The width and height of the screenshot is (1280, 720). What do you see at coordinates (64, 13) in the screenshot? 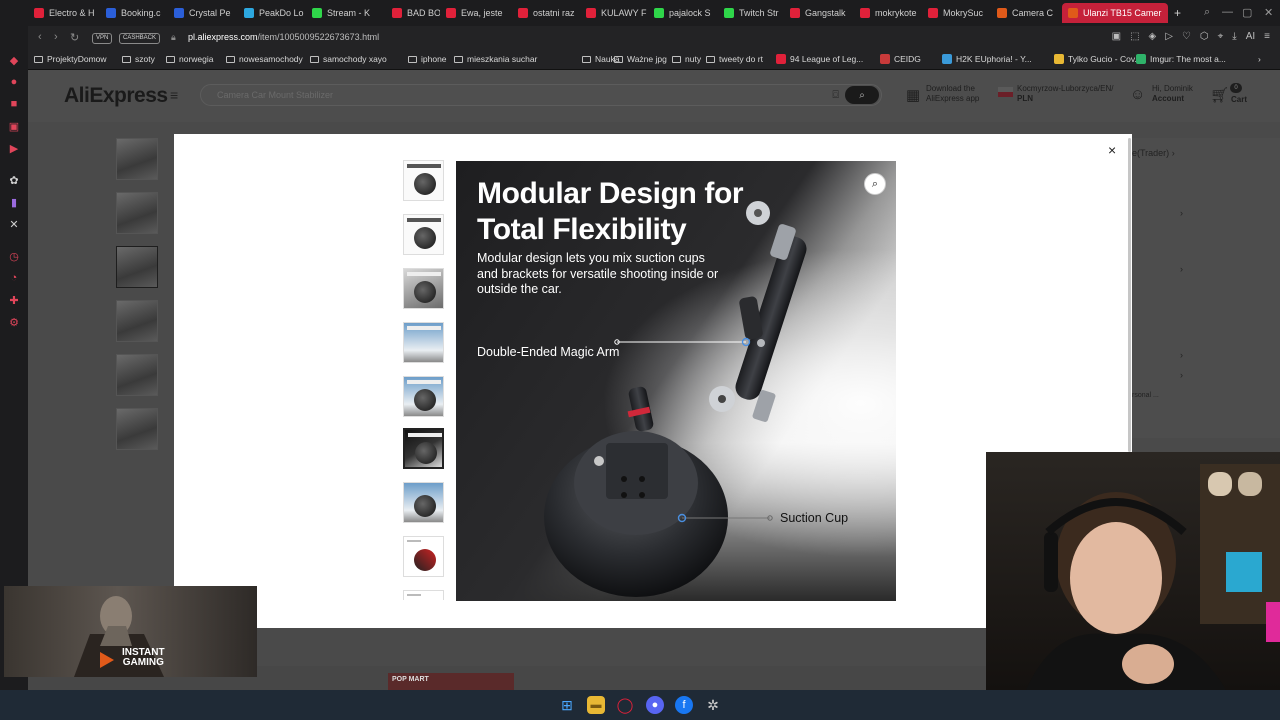
I see `tab: Electro & H` at bounding box center [64, 13].